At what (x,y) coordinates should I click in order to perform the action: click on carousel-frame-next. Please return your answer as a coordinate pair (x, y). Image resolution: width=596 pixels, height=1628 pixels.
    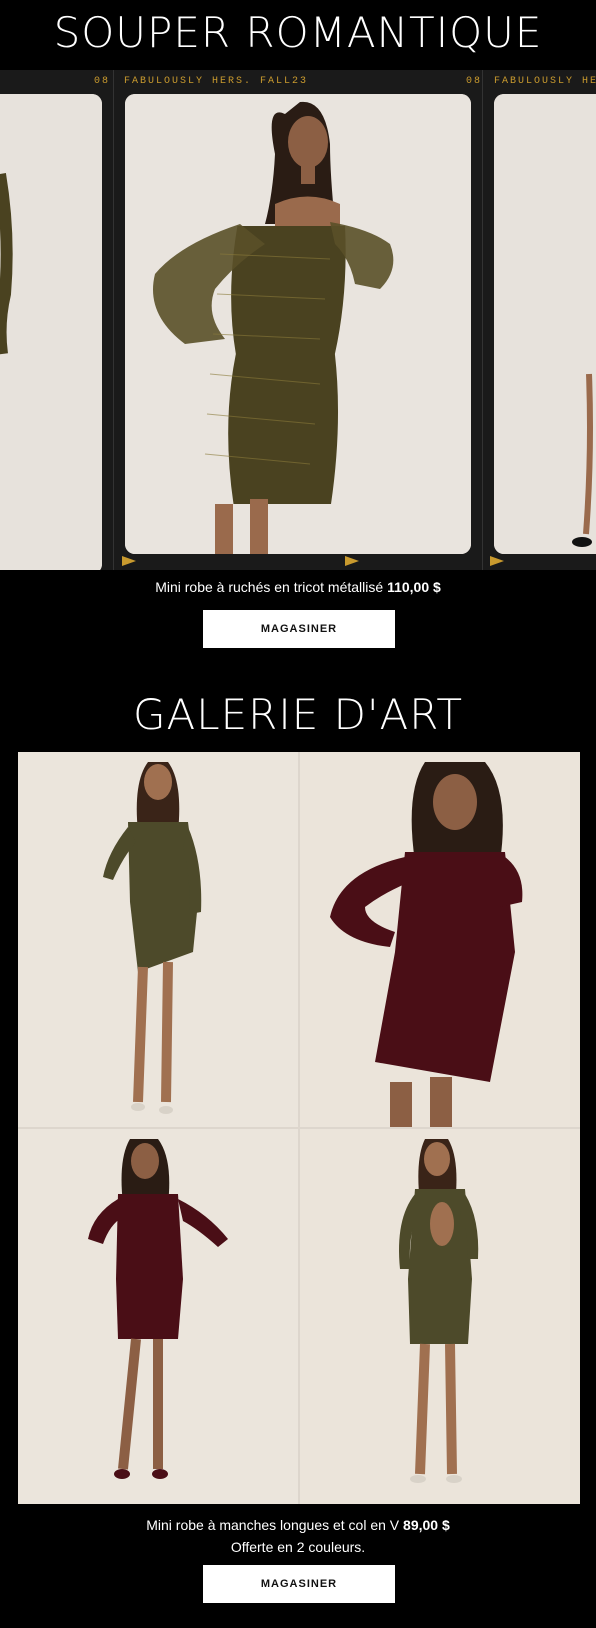
    Looking at the image, I should click on (545, 324).